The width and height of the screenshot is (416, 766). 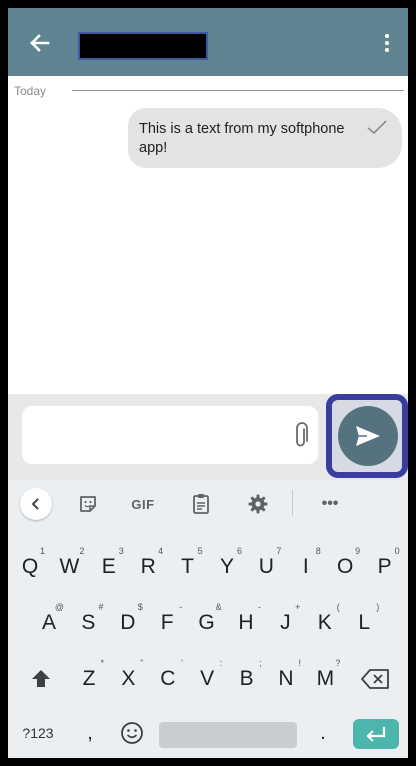 I want to click on key-label: U, so click(x=266, y=566).